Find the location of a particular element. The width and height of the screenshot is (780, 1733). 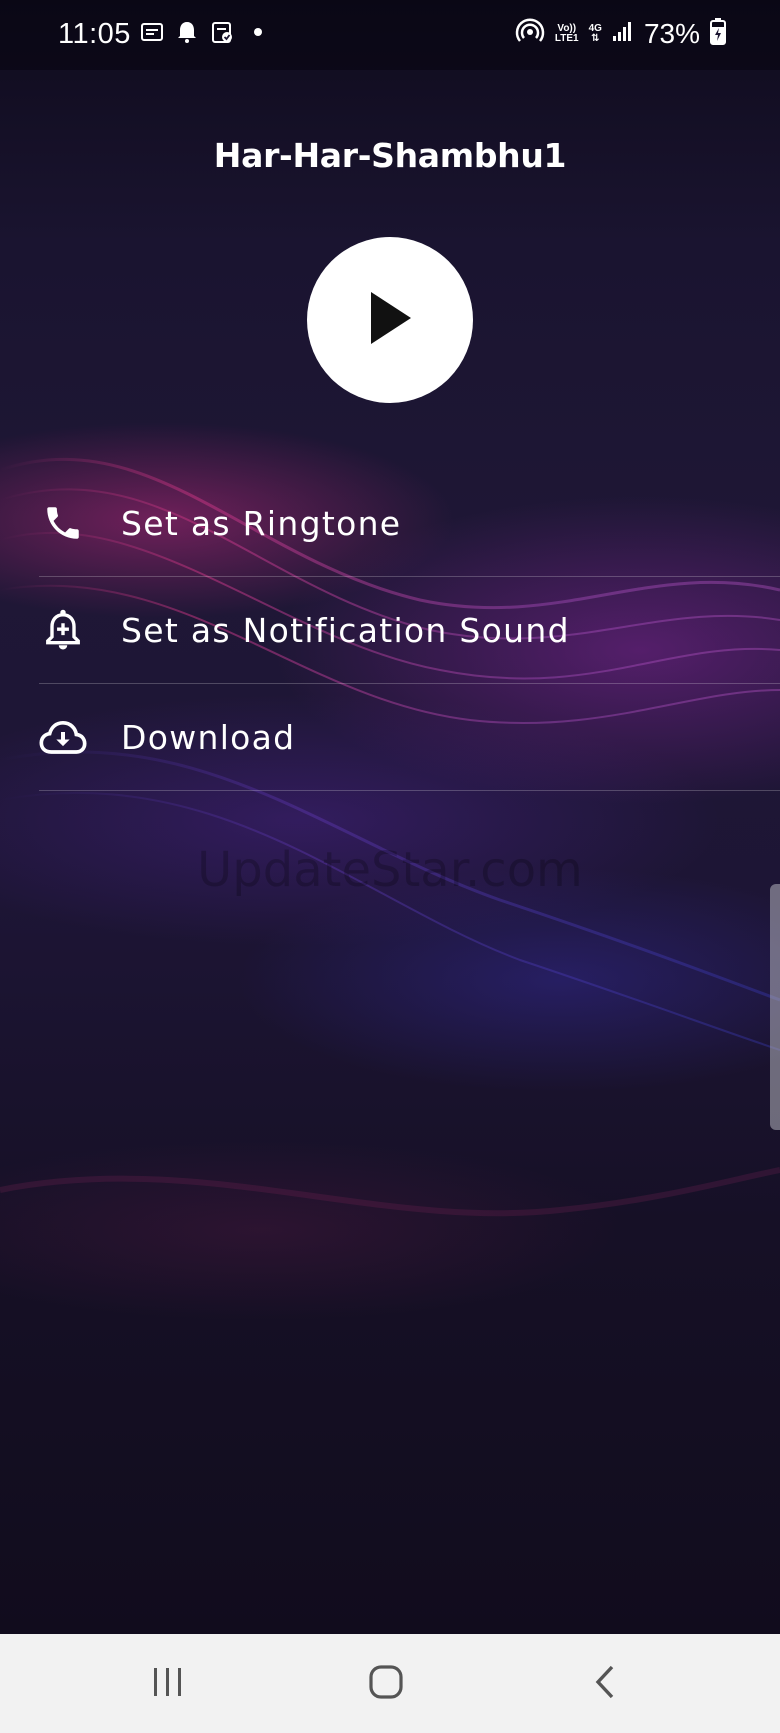

set-ringtone-label: Set as Ringtone is located at coordinates (261, 523).